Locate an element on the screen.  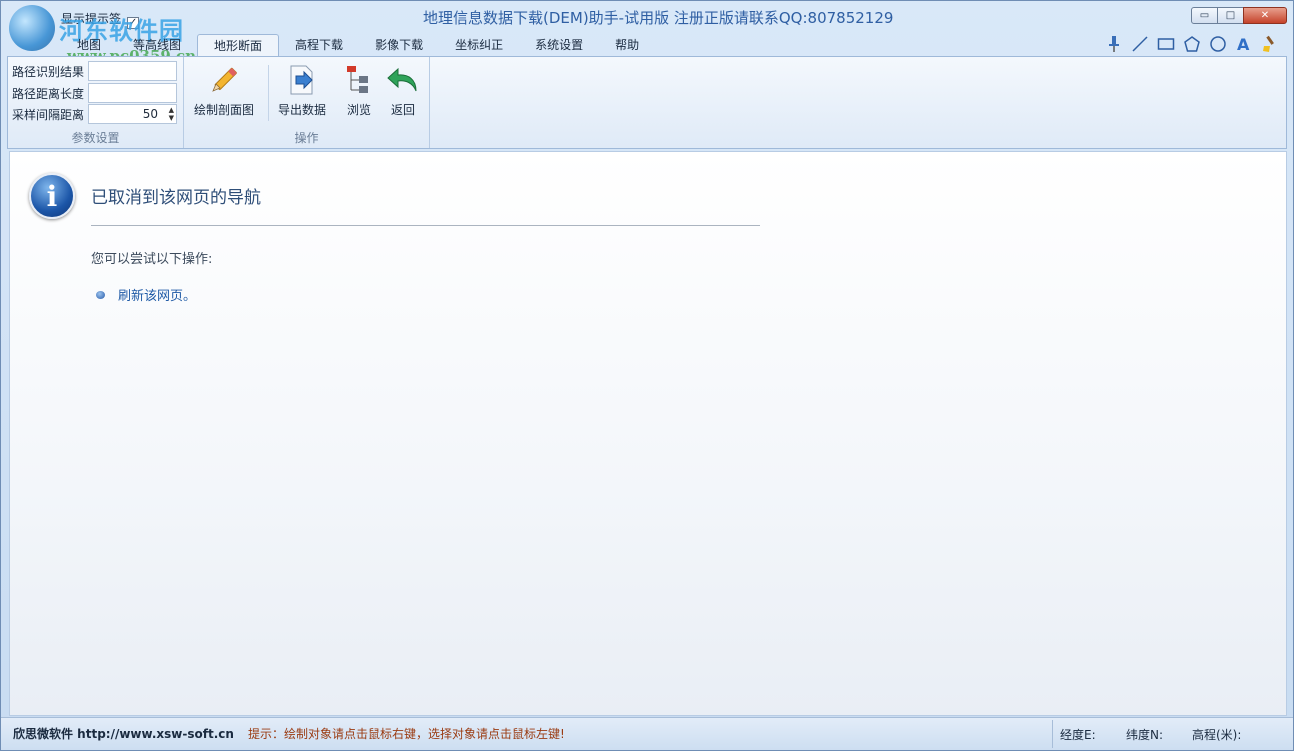
maximize-button: □ is located at coordinates (1230, 15).